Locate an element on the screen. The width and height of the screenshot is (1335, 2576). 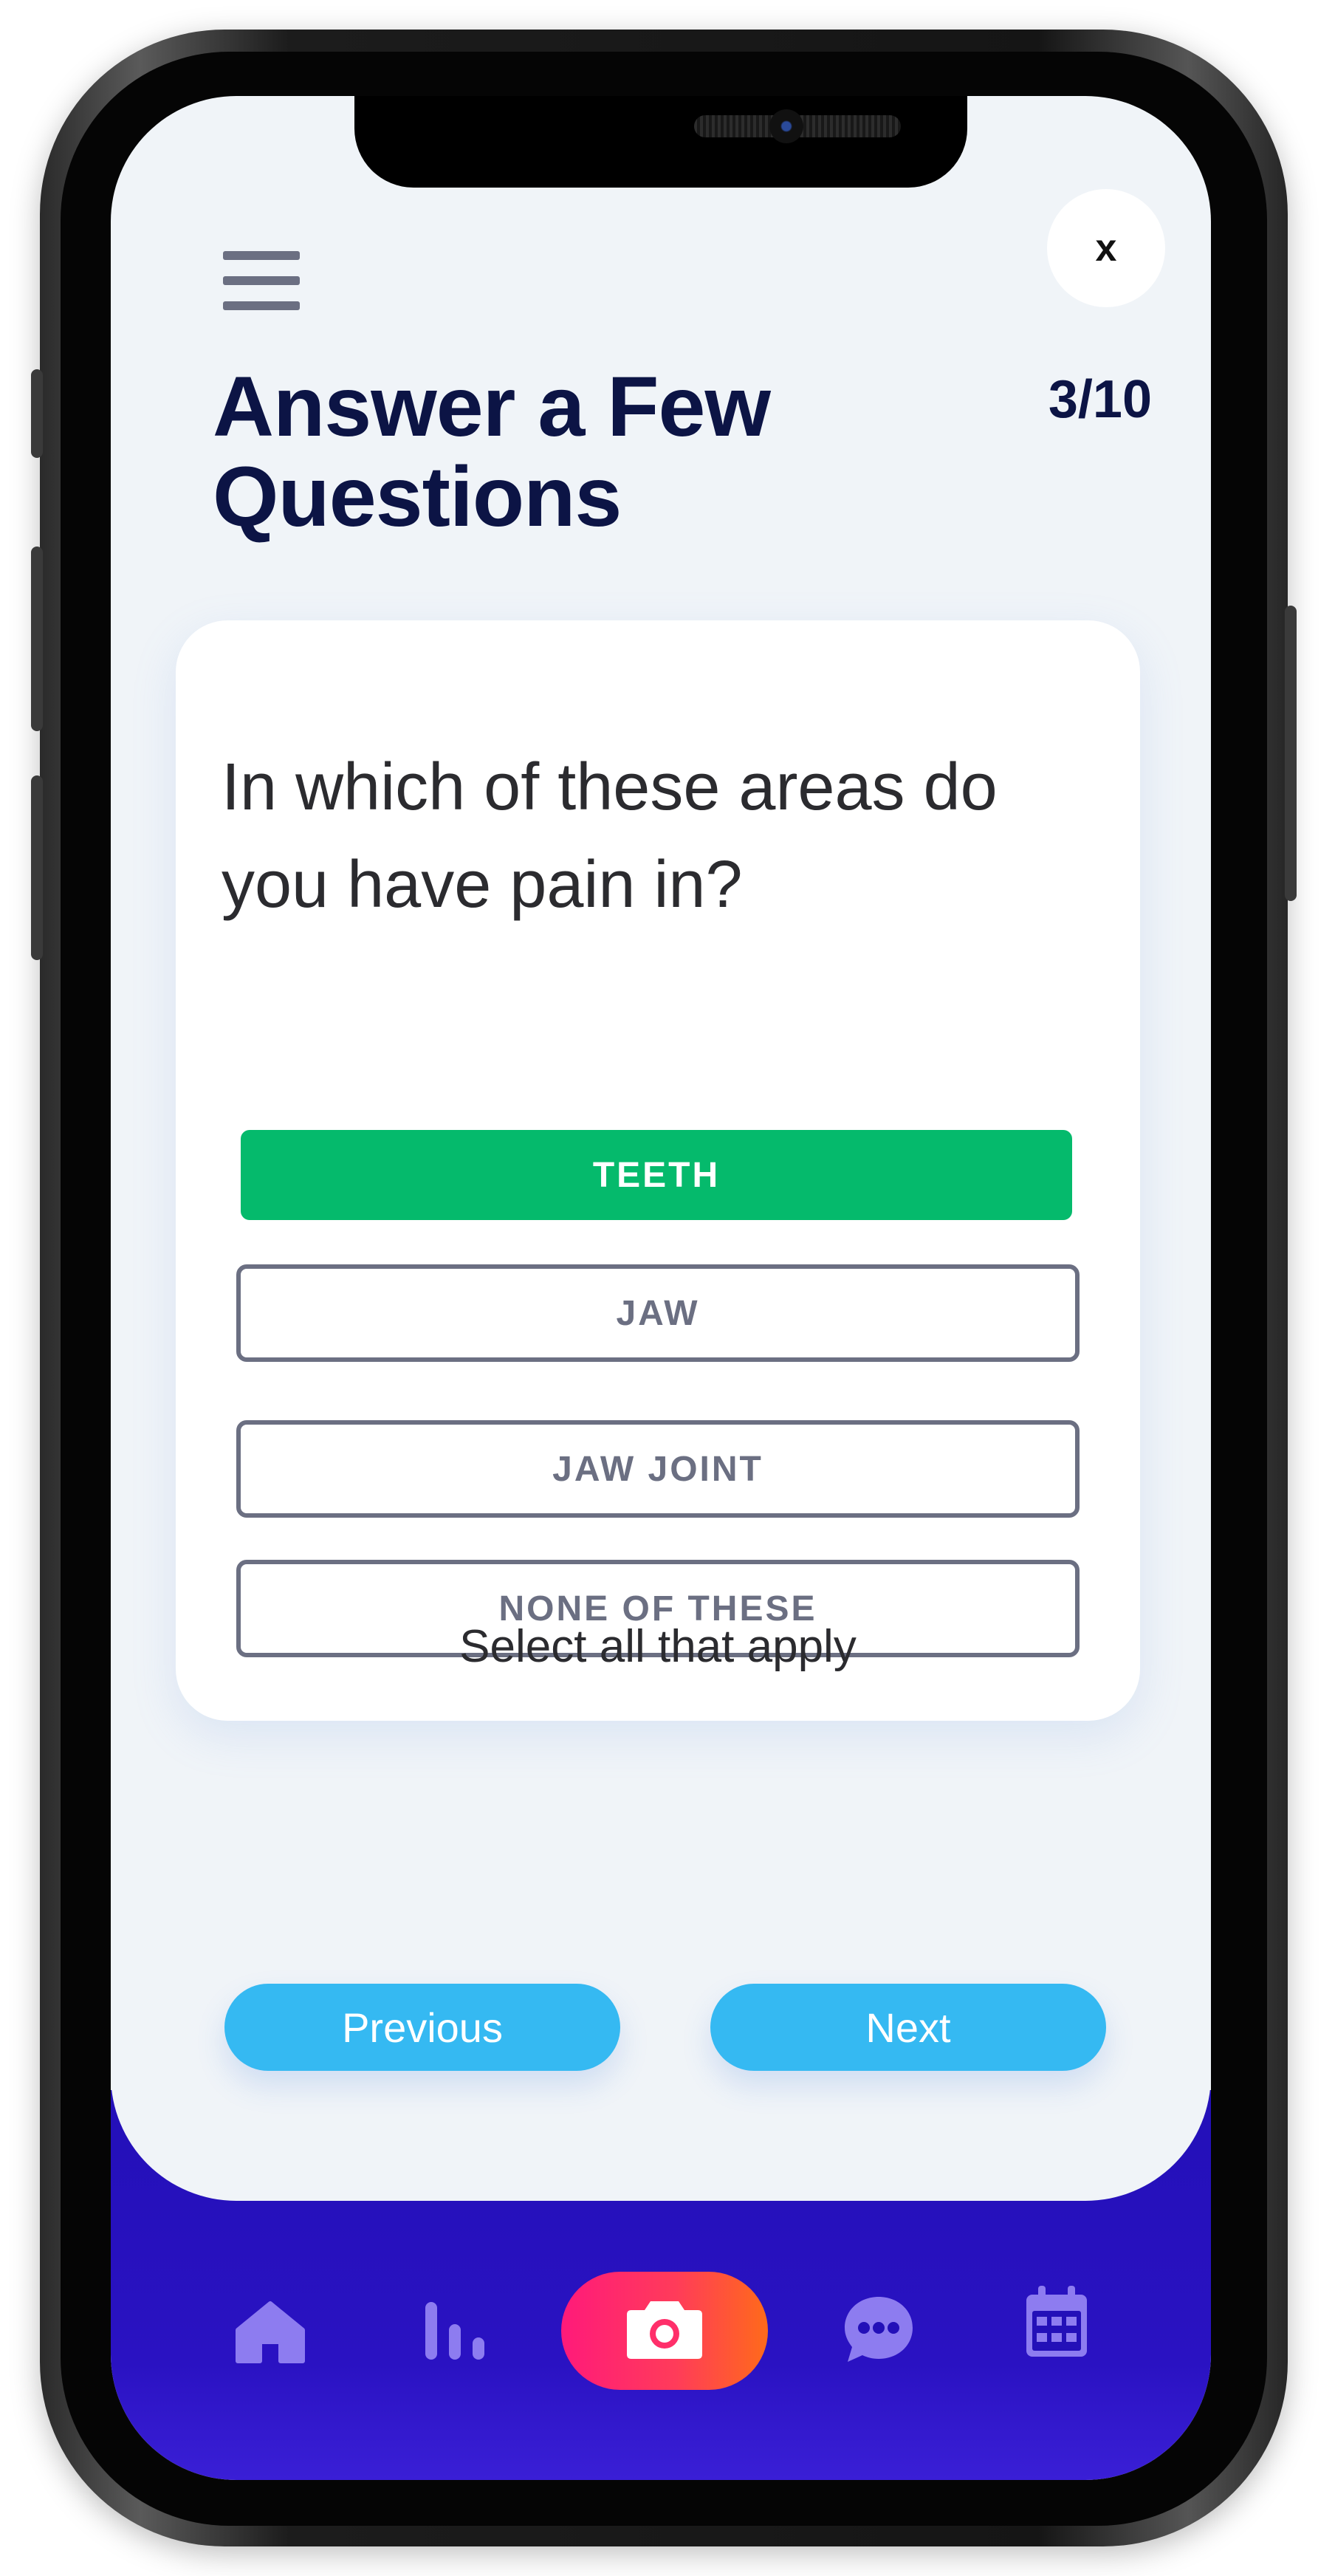
silent-switch is located at coordinates (37, 413).